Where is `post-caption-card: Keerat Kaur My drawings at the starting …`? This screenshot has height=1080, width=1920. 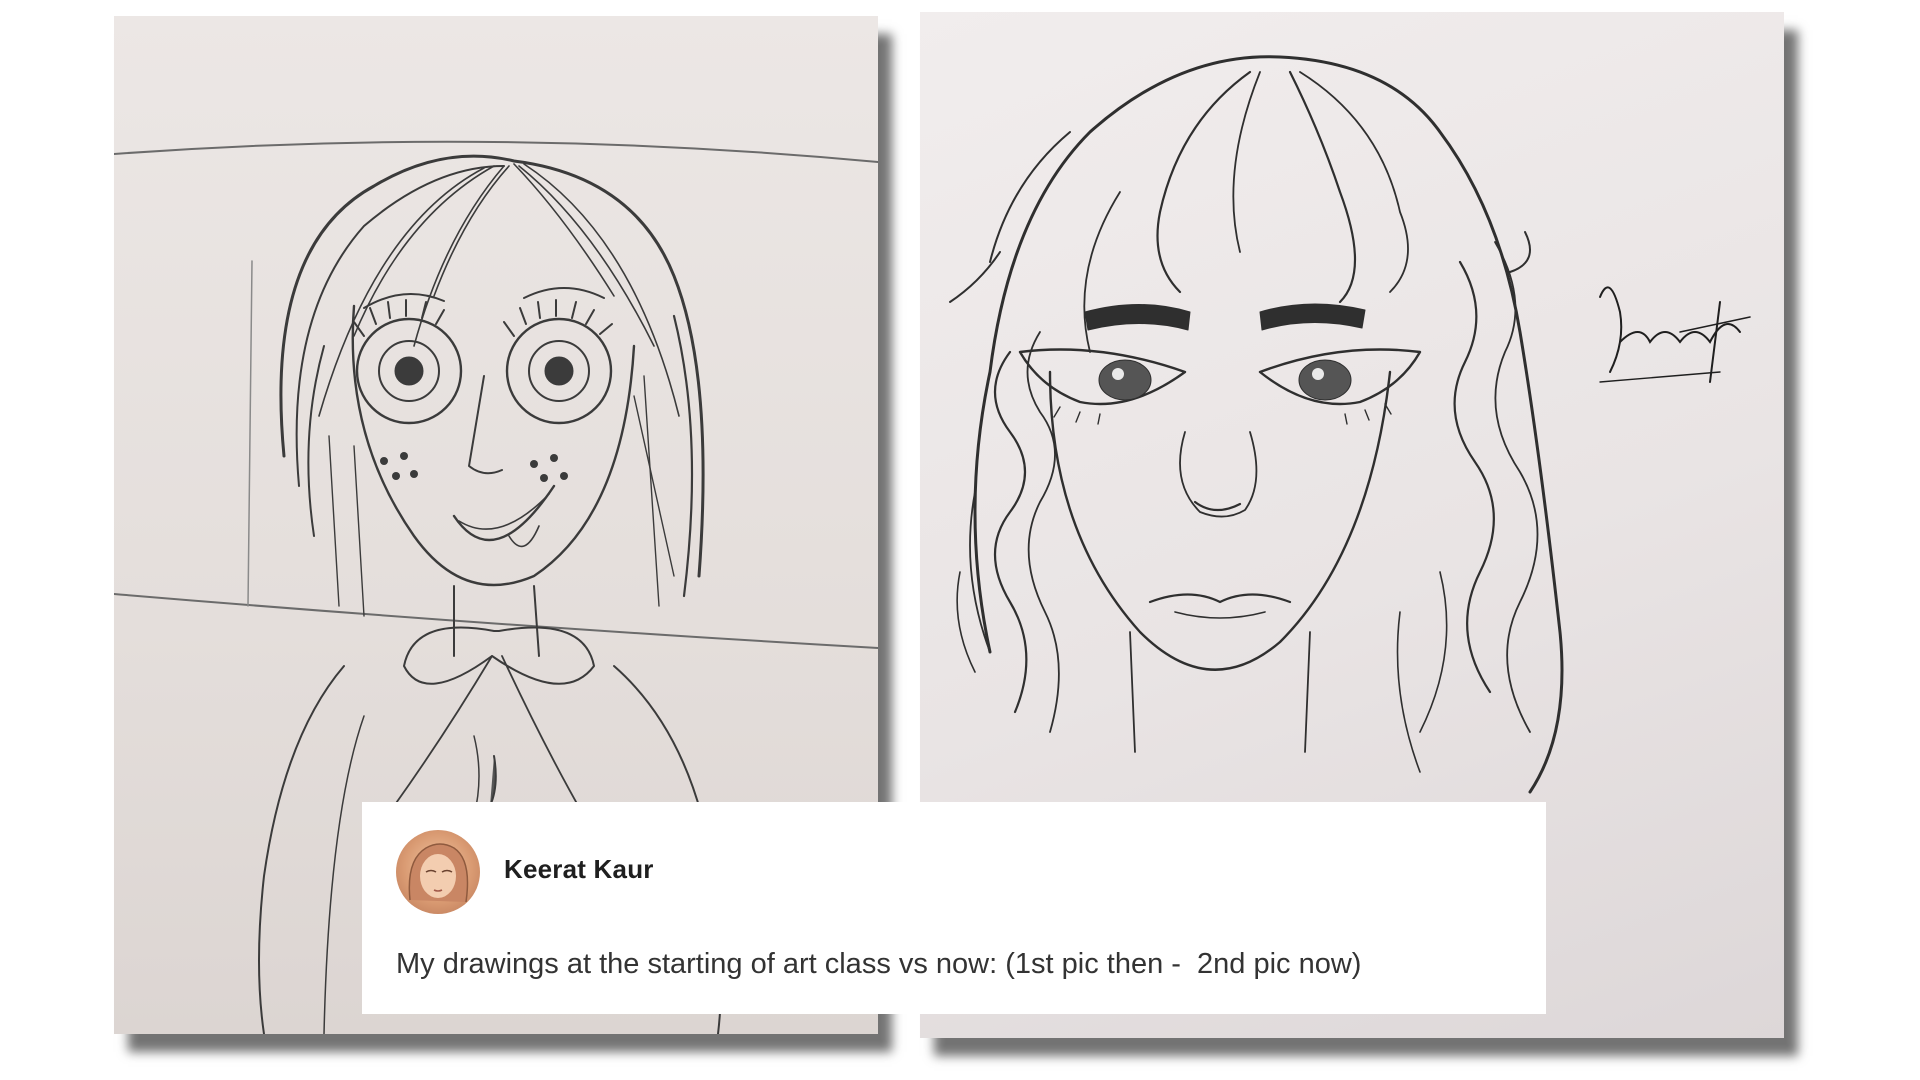 post-caption-card: Keerat Kaur My drawings at the starting … is located at coordinates (954, 908).